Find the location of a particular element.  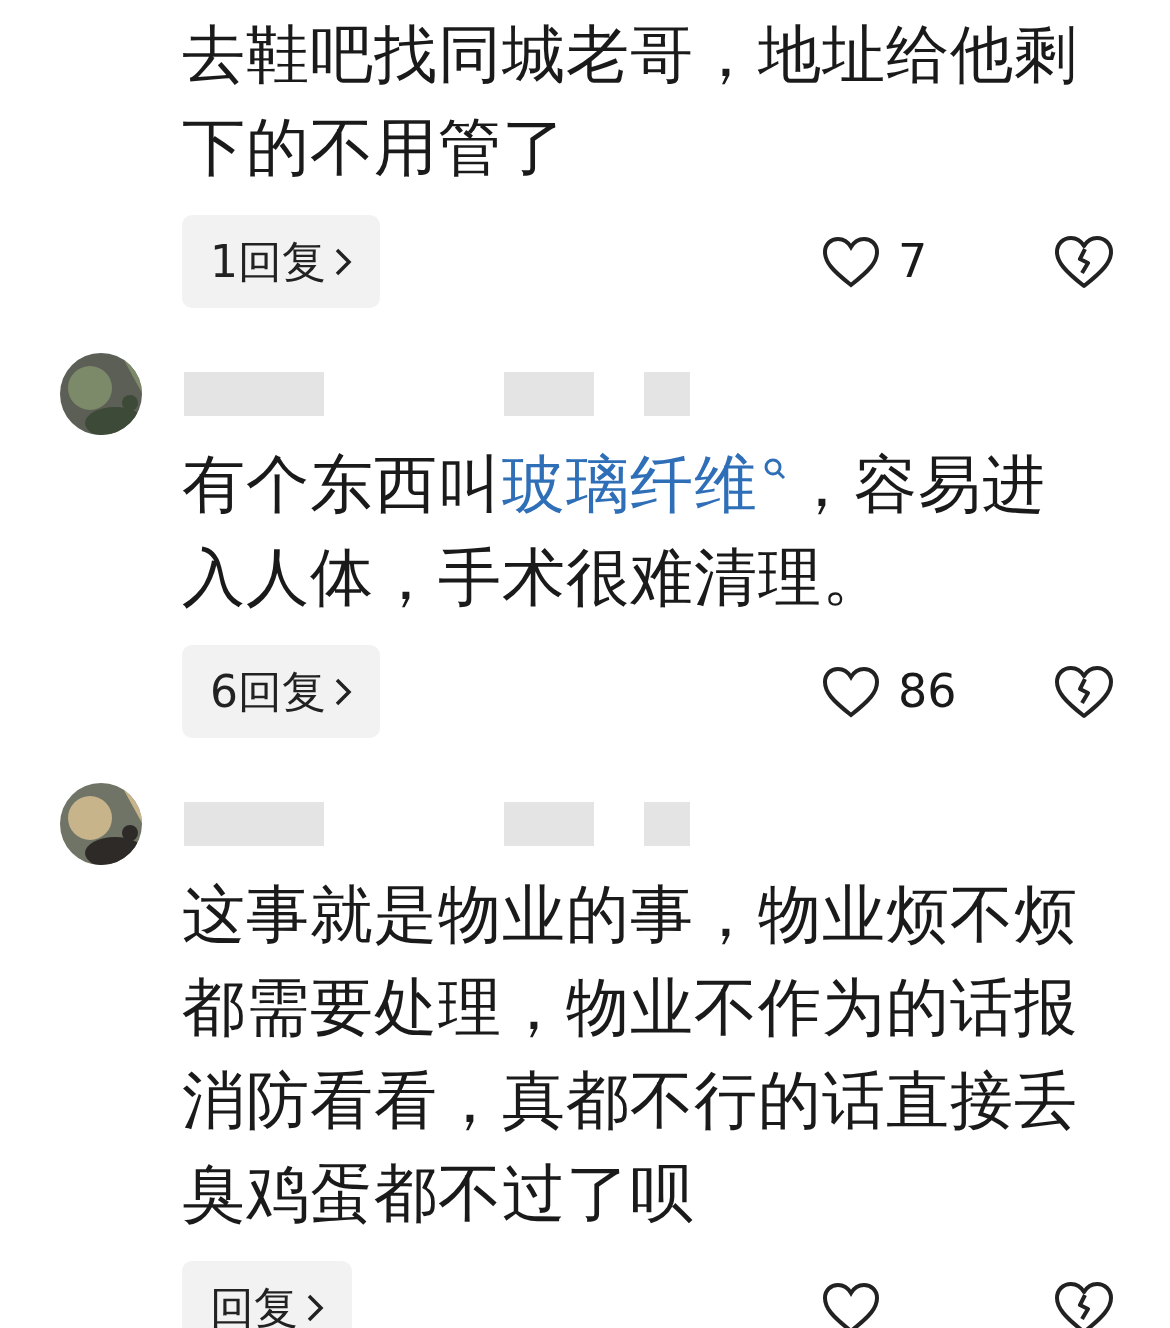

comment-text: 有个东西叫玻璃纤维 ，容易进入人体，手术很难清理。 is located at coordinates (614, 531).